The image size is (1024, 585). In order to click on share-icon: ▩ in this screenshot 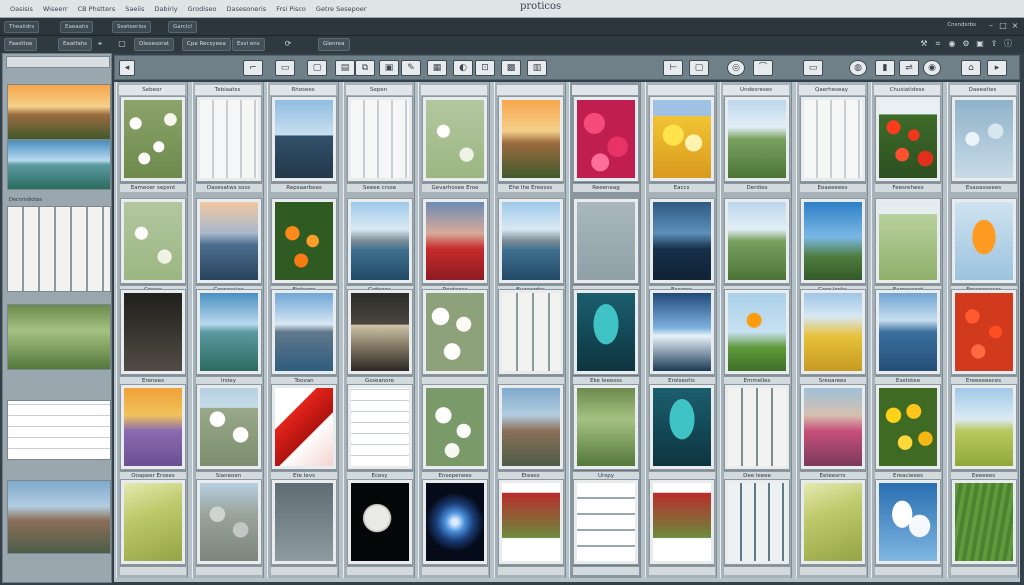, I will do `click(511, 68)`.